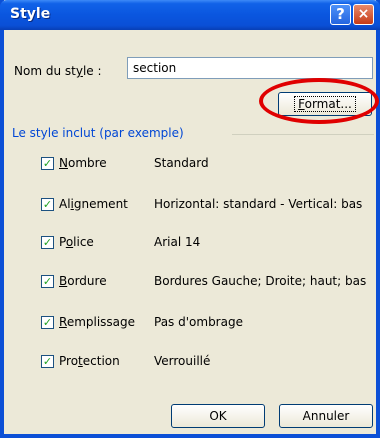  I want to click on checkbox-bordure: ✓, so click(47, 281).